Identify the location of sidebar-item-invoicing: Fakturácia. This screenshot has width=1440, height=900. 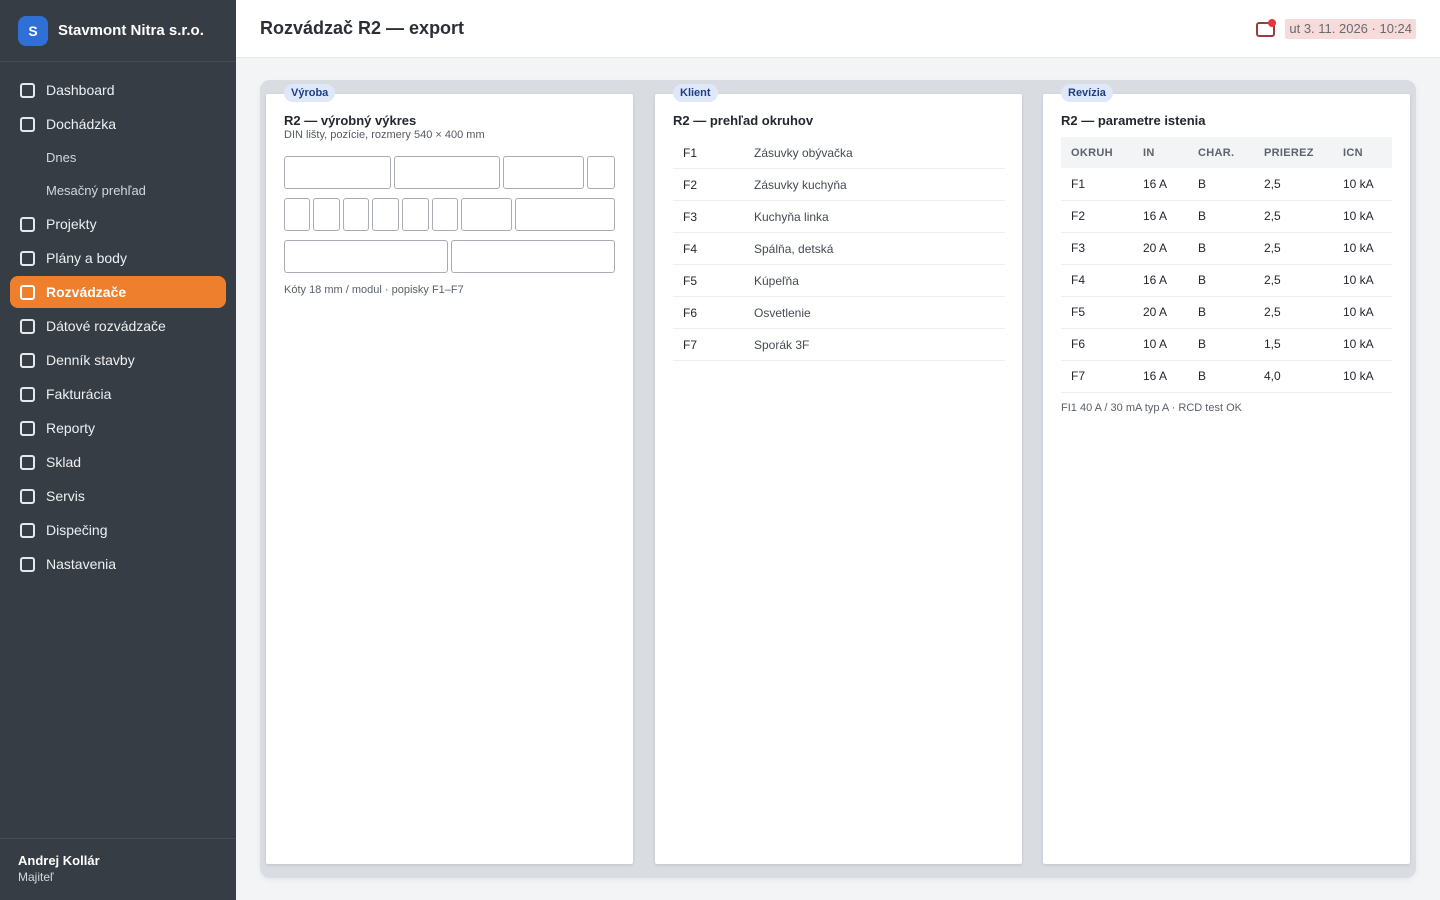
(118, 394).